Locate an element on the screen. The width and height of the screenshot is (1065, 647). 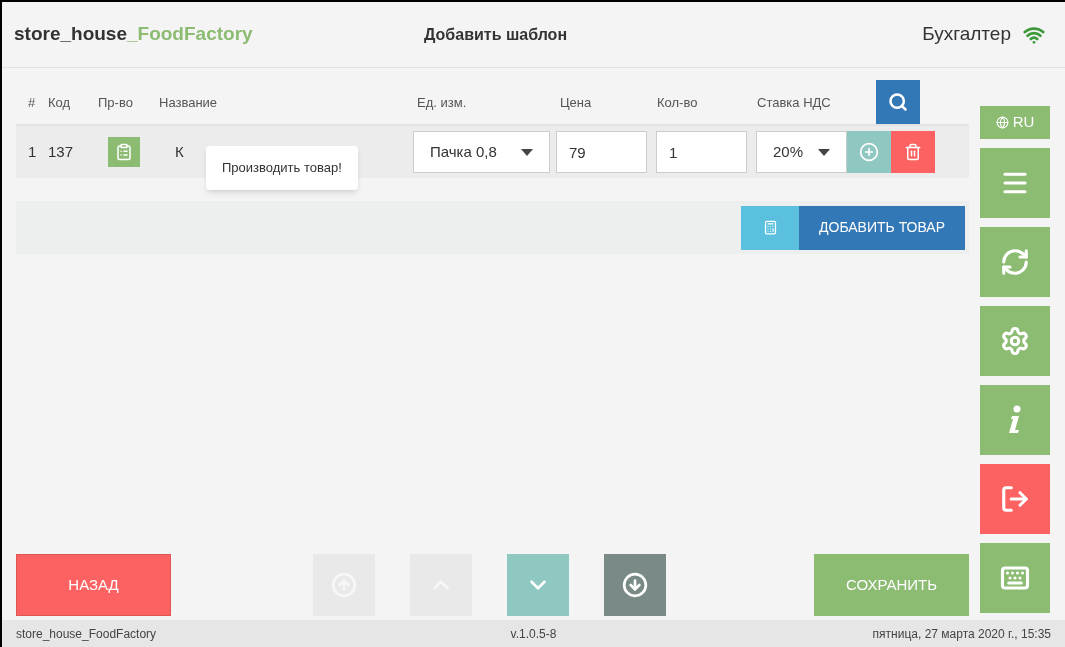
user-role: Бухгалтер is located at coordinates (966, 34).